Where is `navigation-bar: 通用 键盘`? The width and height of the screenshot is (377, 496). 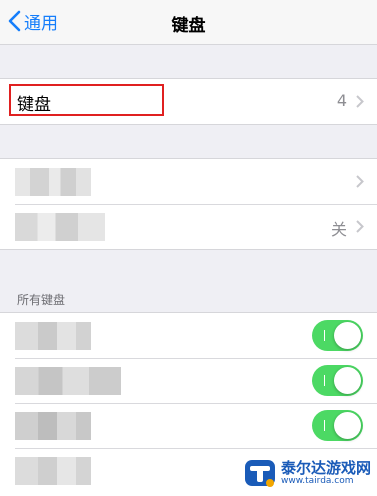
navigation-bar: 通用 键盘 is located at coordinates (188, 22).